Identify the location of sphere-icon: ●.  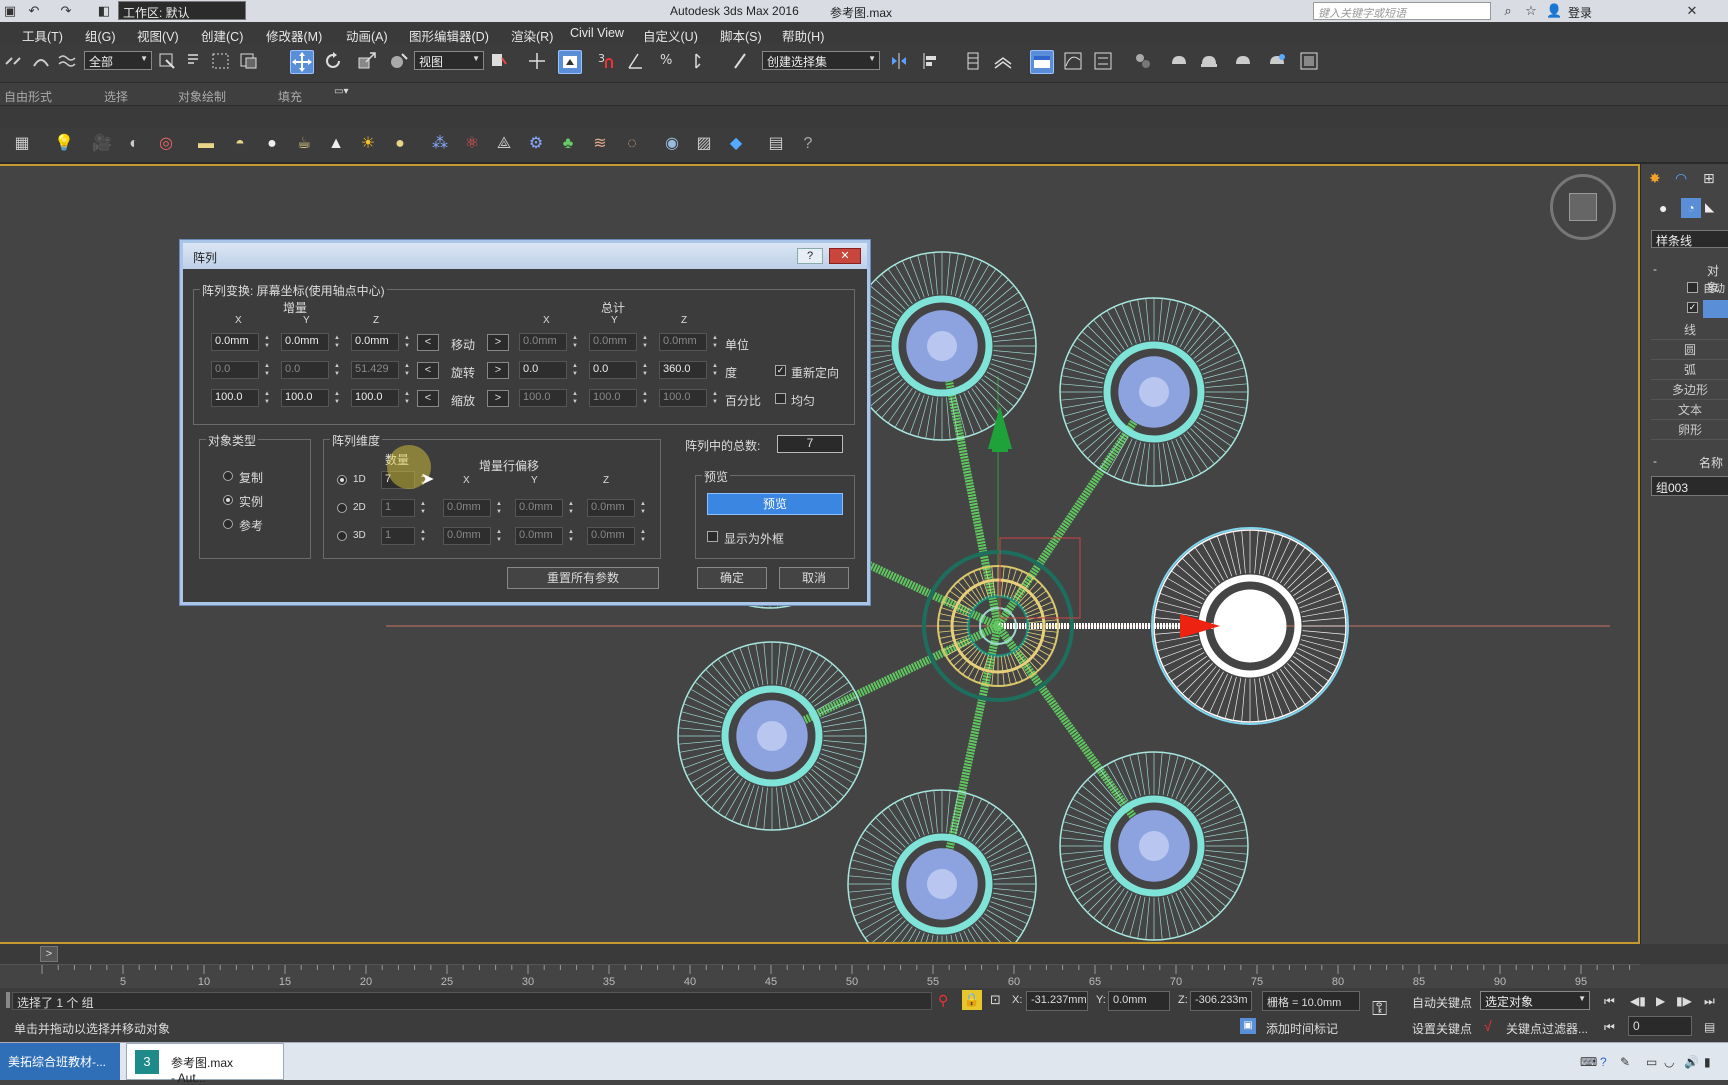
(272, 144).